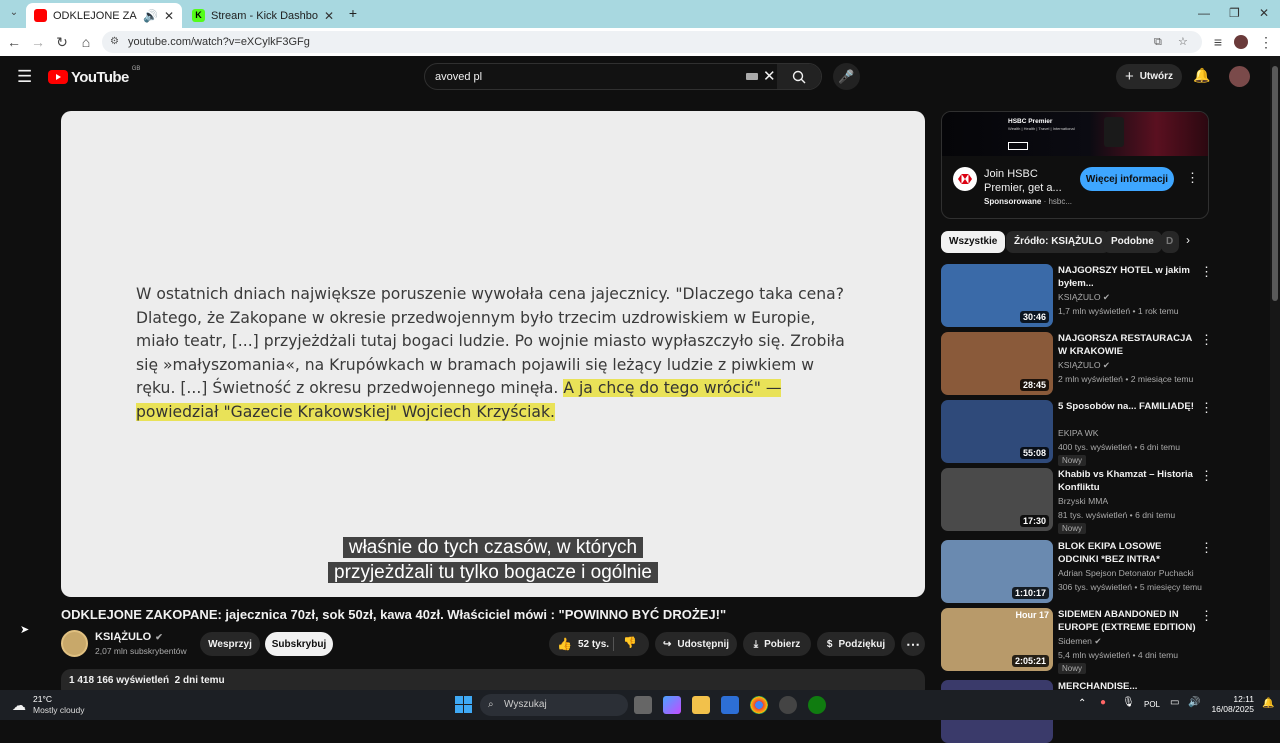 The height and width of the screenshot is (743, 1280). I want to click on clear-search-icon: ✕, so click(769, 76).